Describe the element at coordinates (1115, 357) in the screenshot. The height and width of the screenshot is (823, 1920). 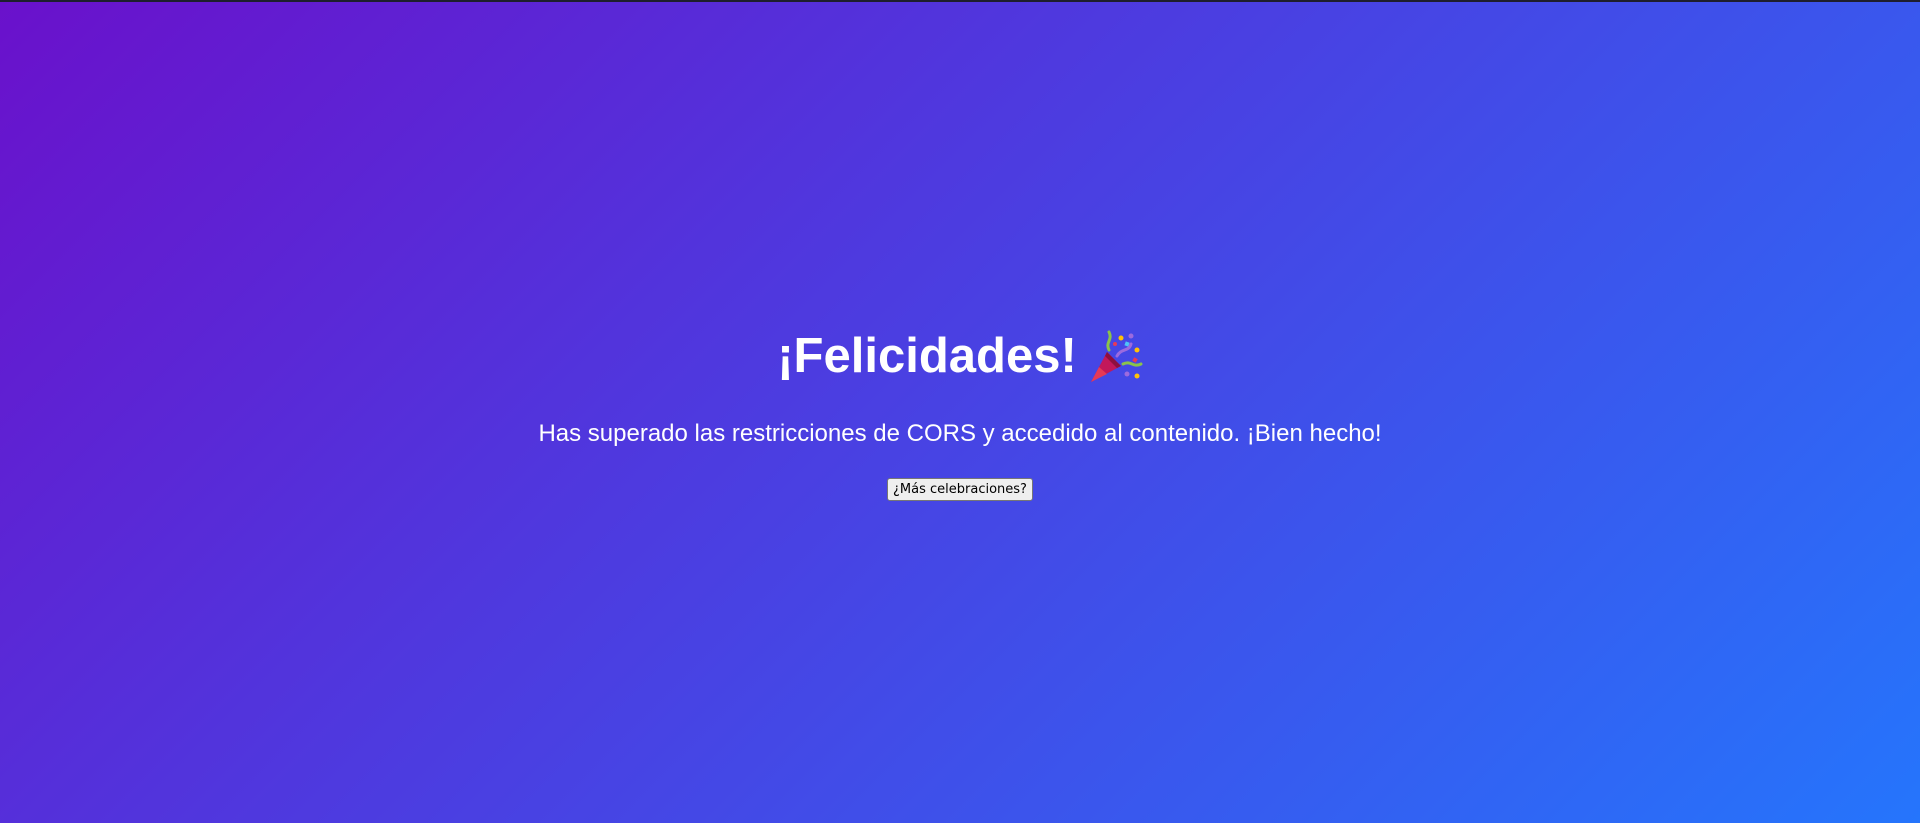
I see `party-popper-icon` at that location.